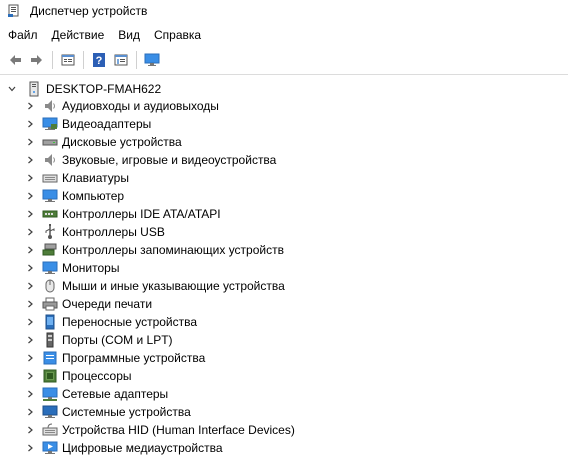 The height and width of the screenshot is (467, 568). What do you see at coordinates (50, 214) in the screenshot?
I see `ide-controller-icon` at bounding box center [50, 214].